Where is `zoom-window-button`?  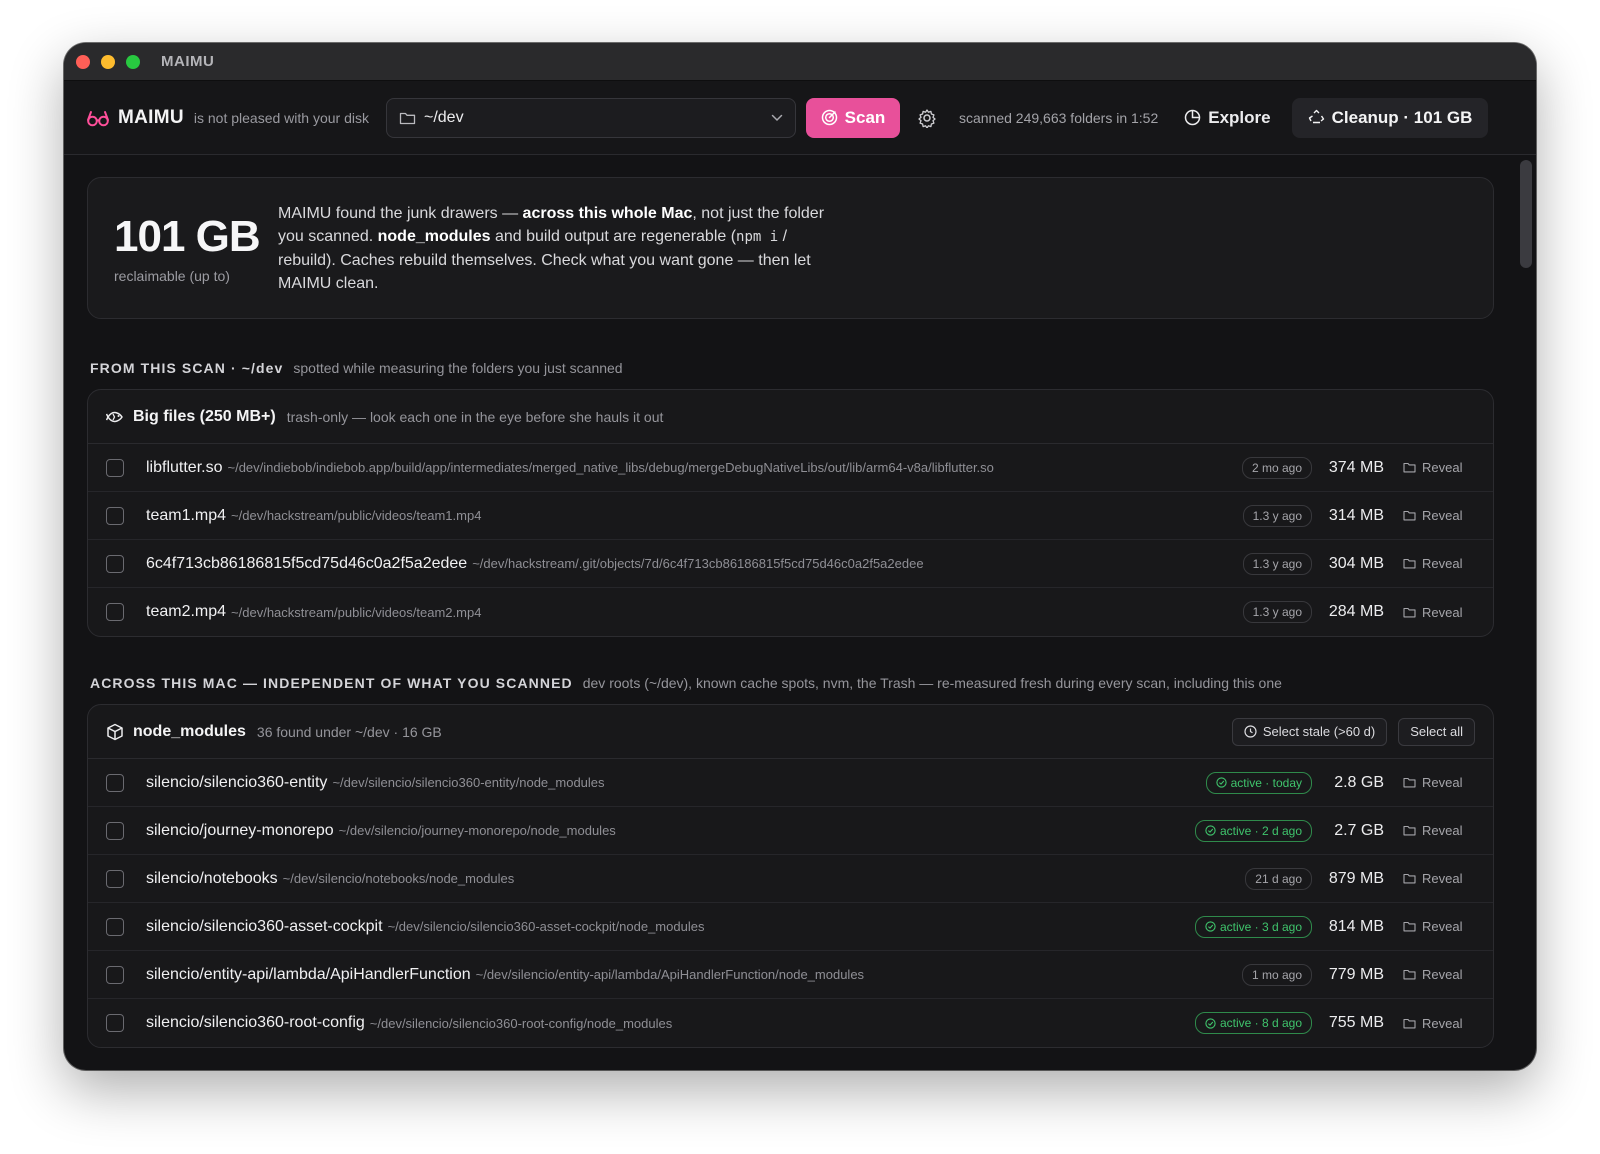
zoom-window-button is located at coordinates (133, 61).